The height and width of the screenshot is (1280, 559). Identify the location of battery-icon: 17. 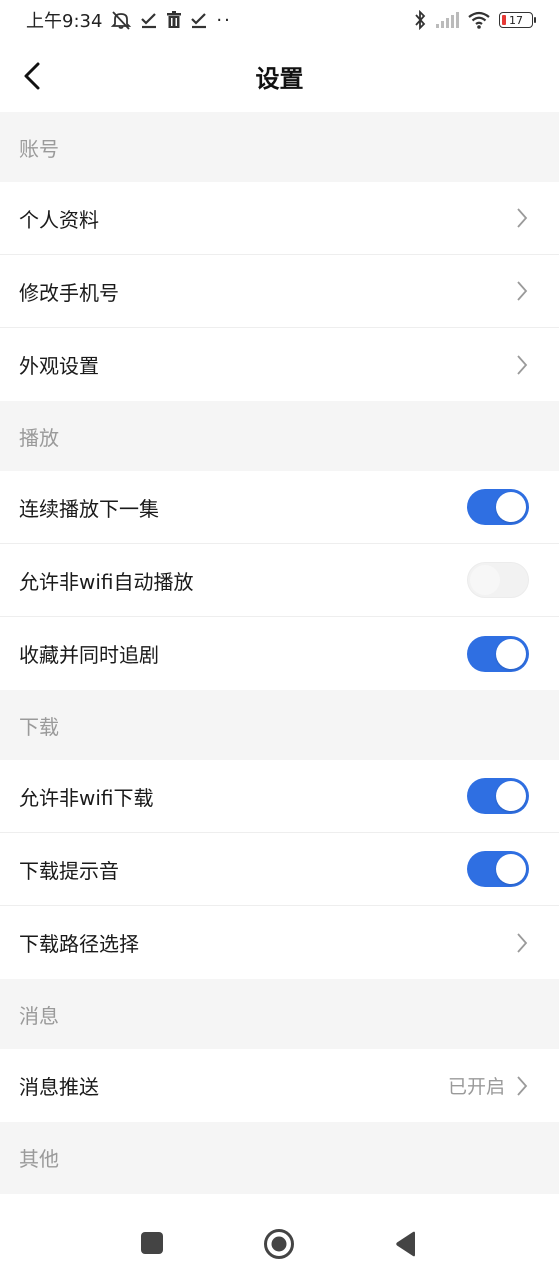
(517, 20).